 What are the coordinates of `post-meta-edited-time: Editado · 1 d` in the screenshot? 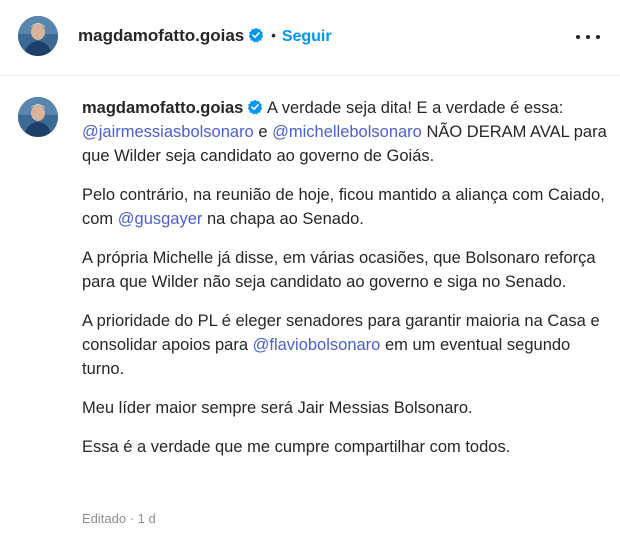 It's located at (119, 518).